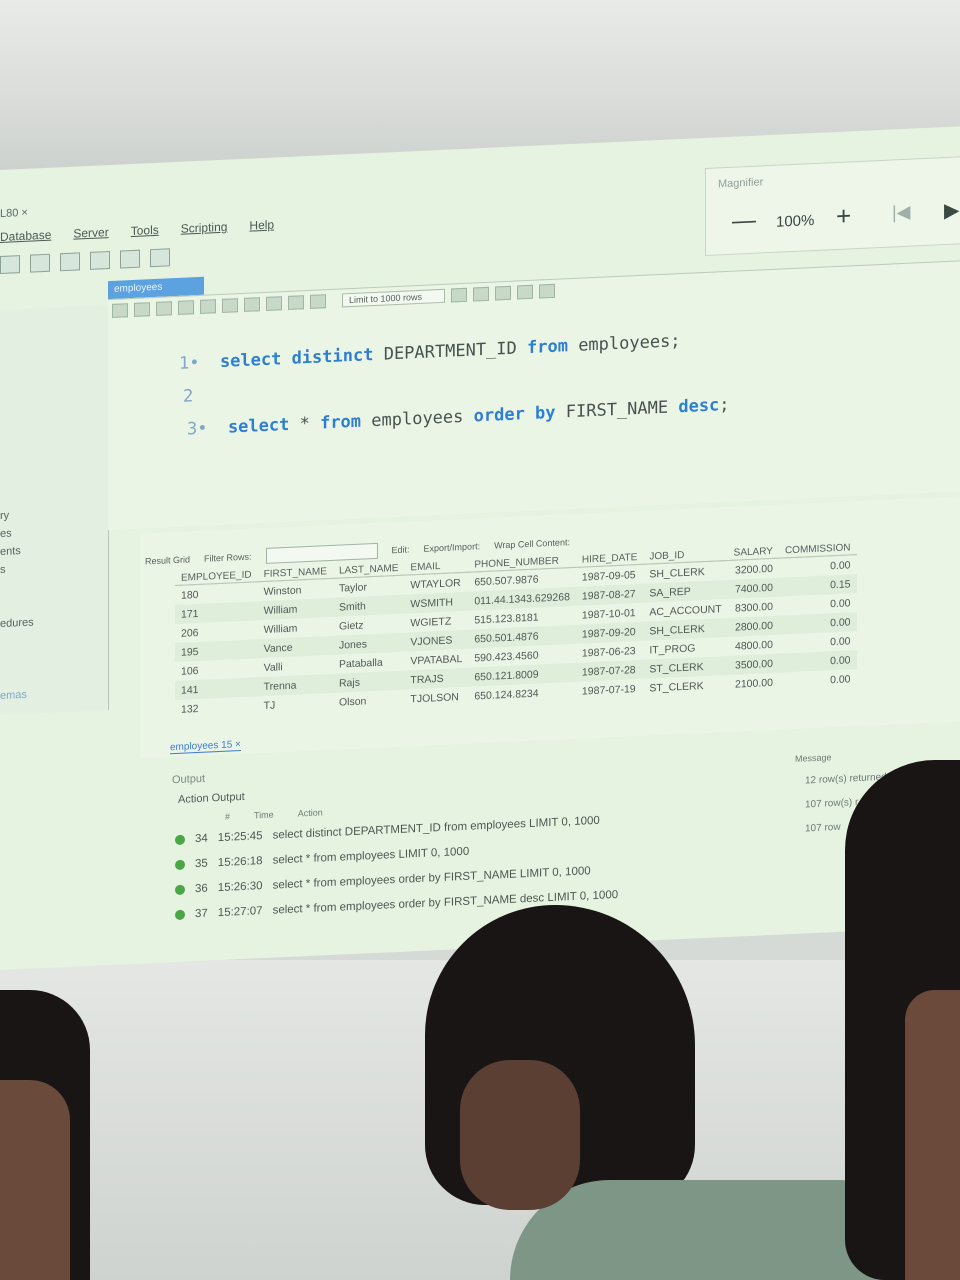  Describe the element at coordinates (201, 839) in the screenshot. I see `output-num: 34` at that location.